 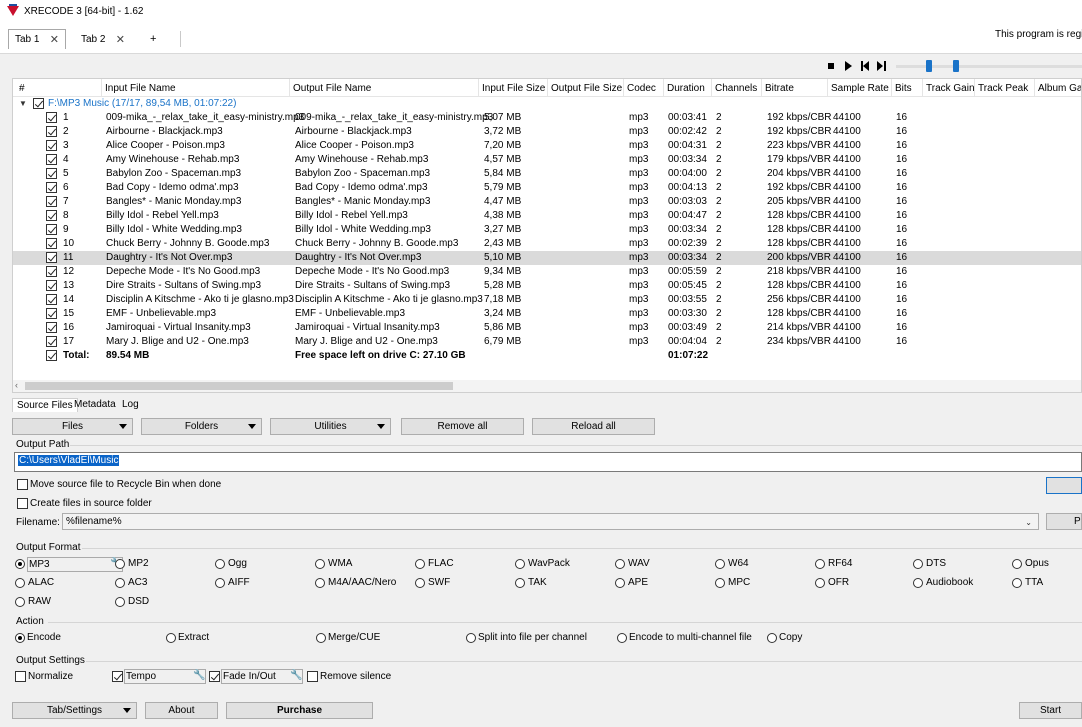 I want to click on chevron-left-icon: ‹, so click(x=16, y=385).